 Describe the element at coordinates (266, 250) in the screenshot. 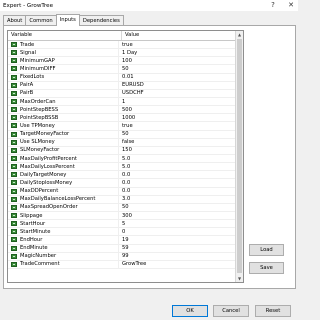

I see `load-button: Load` at that location.